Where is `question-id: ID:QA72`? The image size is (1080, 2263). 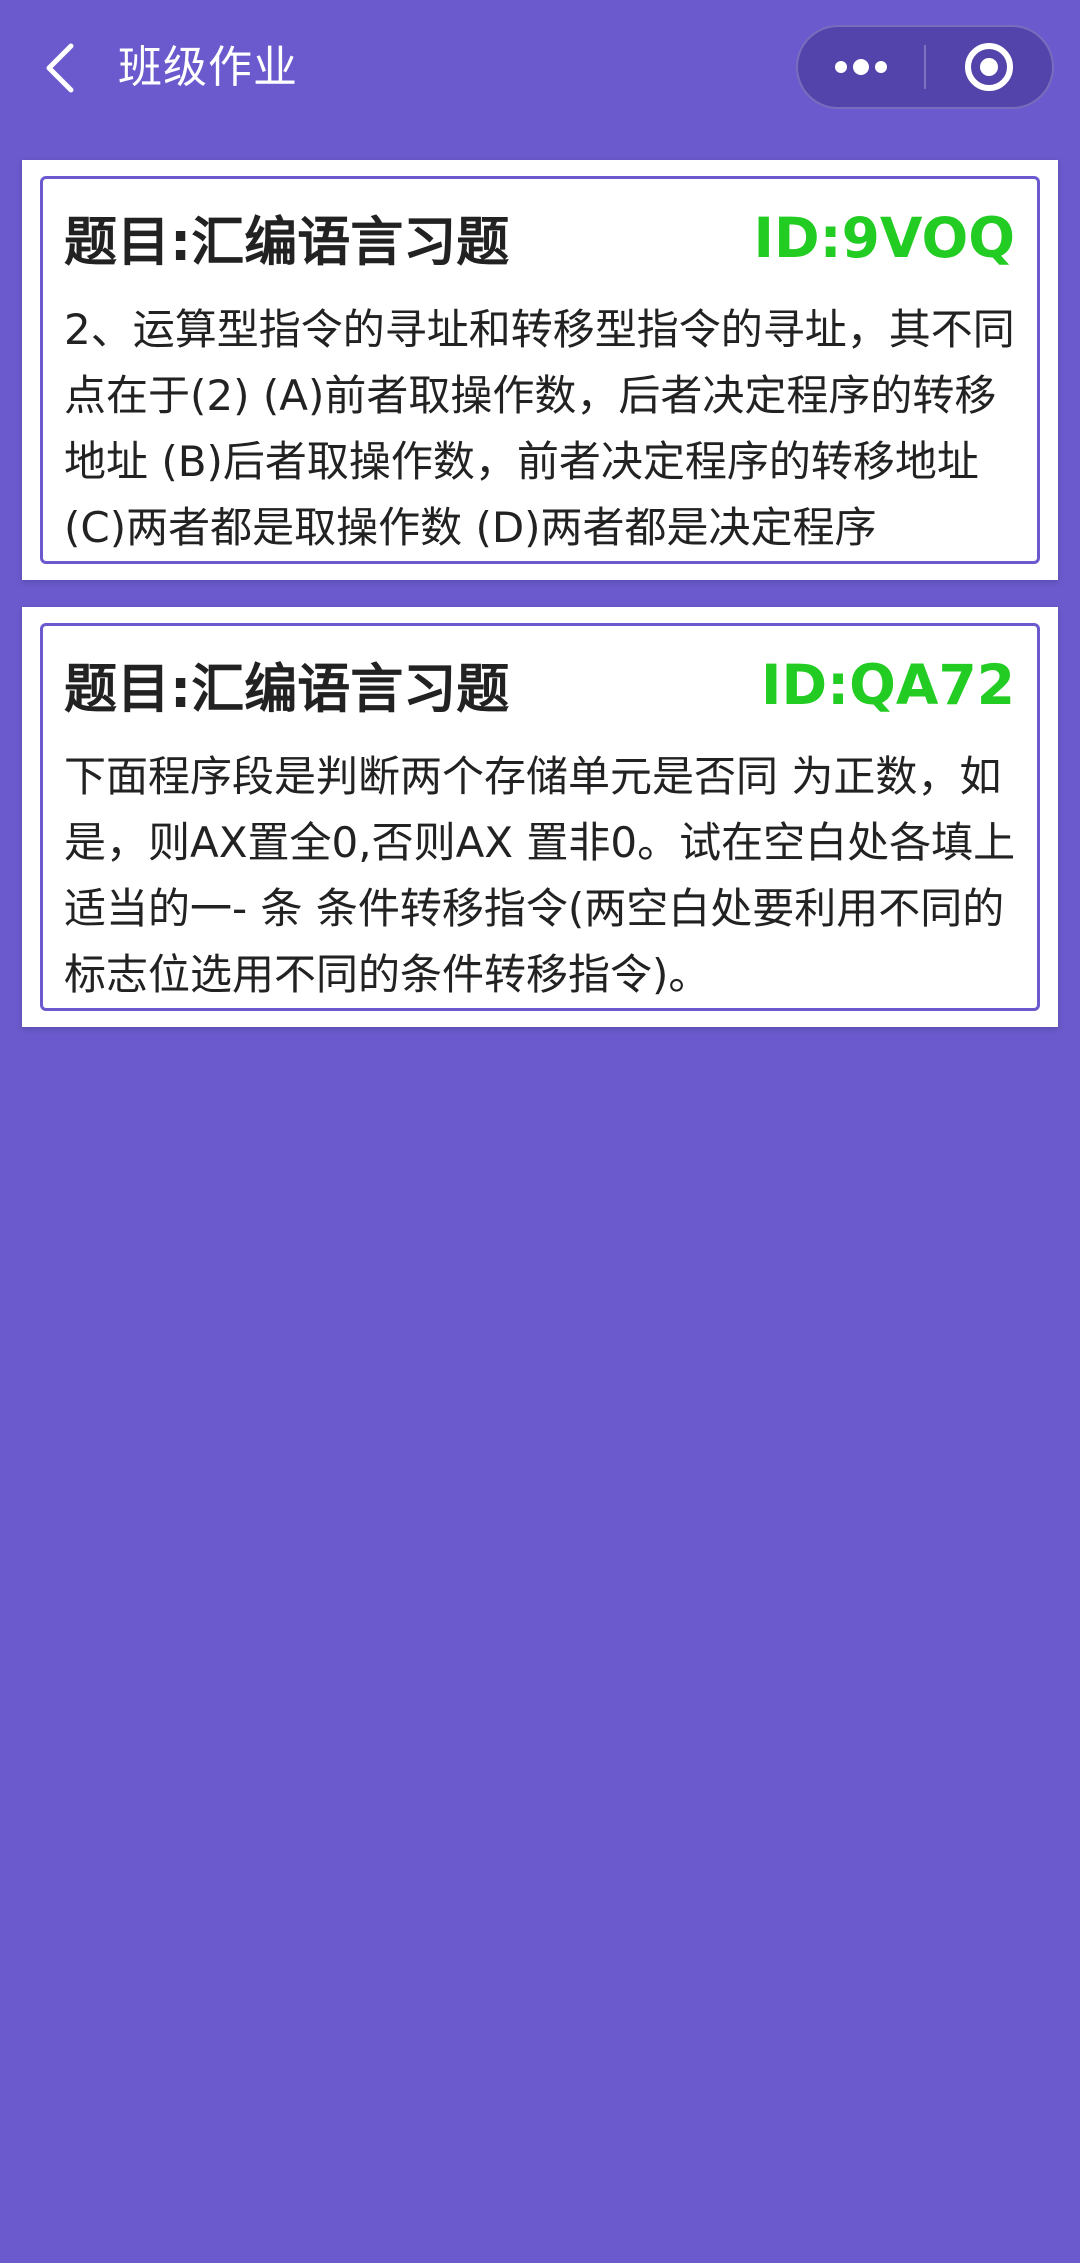 question-id: ID:QA72 is located at coordinates (888, 685).